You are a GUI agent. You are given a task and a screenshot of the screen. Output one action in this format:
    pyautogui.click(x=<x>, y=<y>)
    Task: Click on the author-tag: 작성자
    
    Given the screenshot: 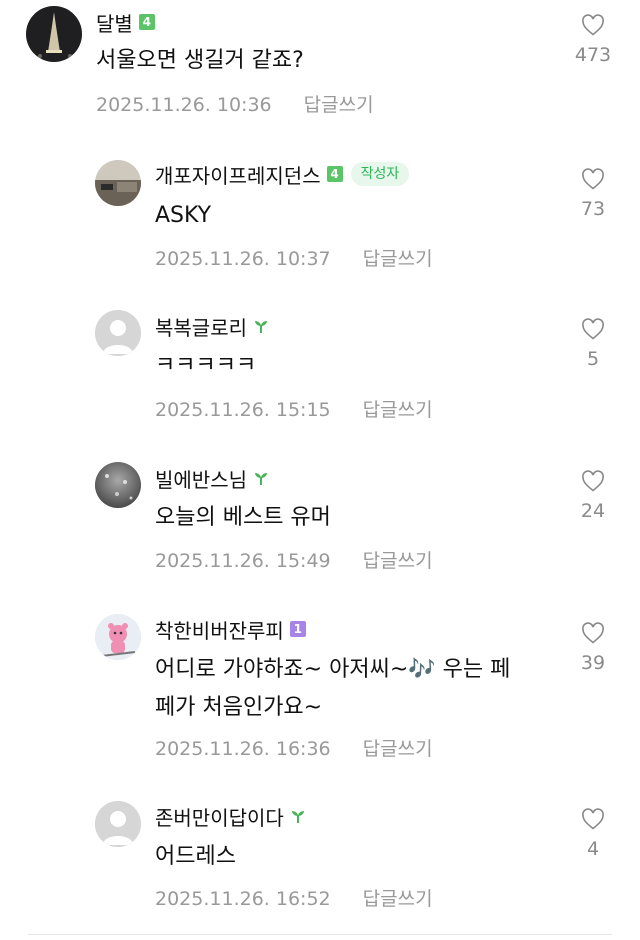 What is the action you would take?
    pyautogui.click(x=380, y=174)
    